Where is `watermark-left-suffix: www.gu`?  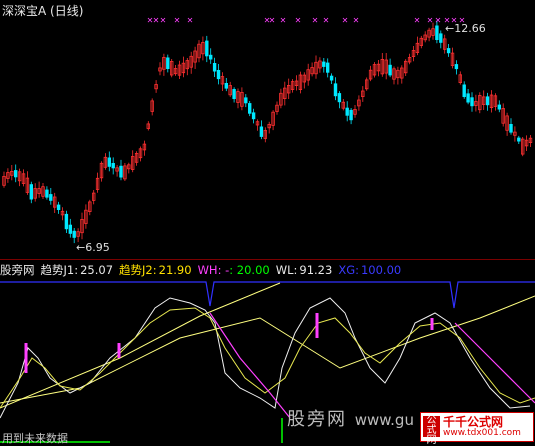
watermark-left-suffix: www.gu is located at coordinates (384, 420).